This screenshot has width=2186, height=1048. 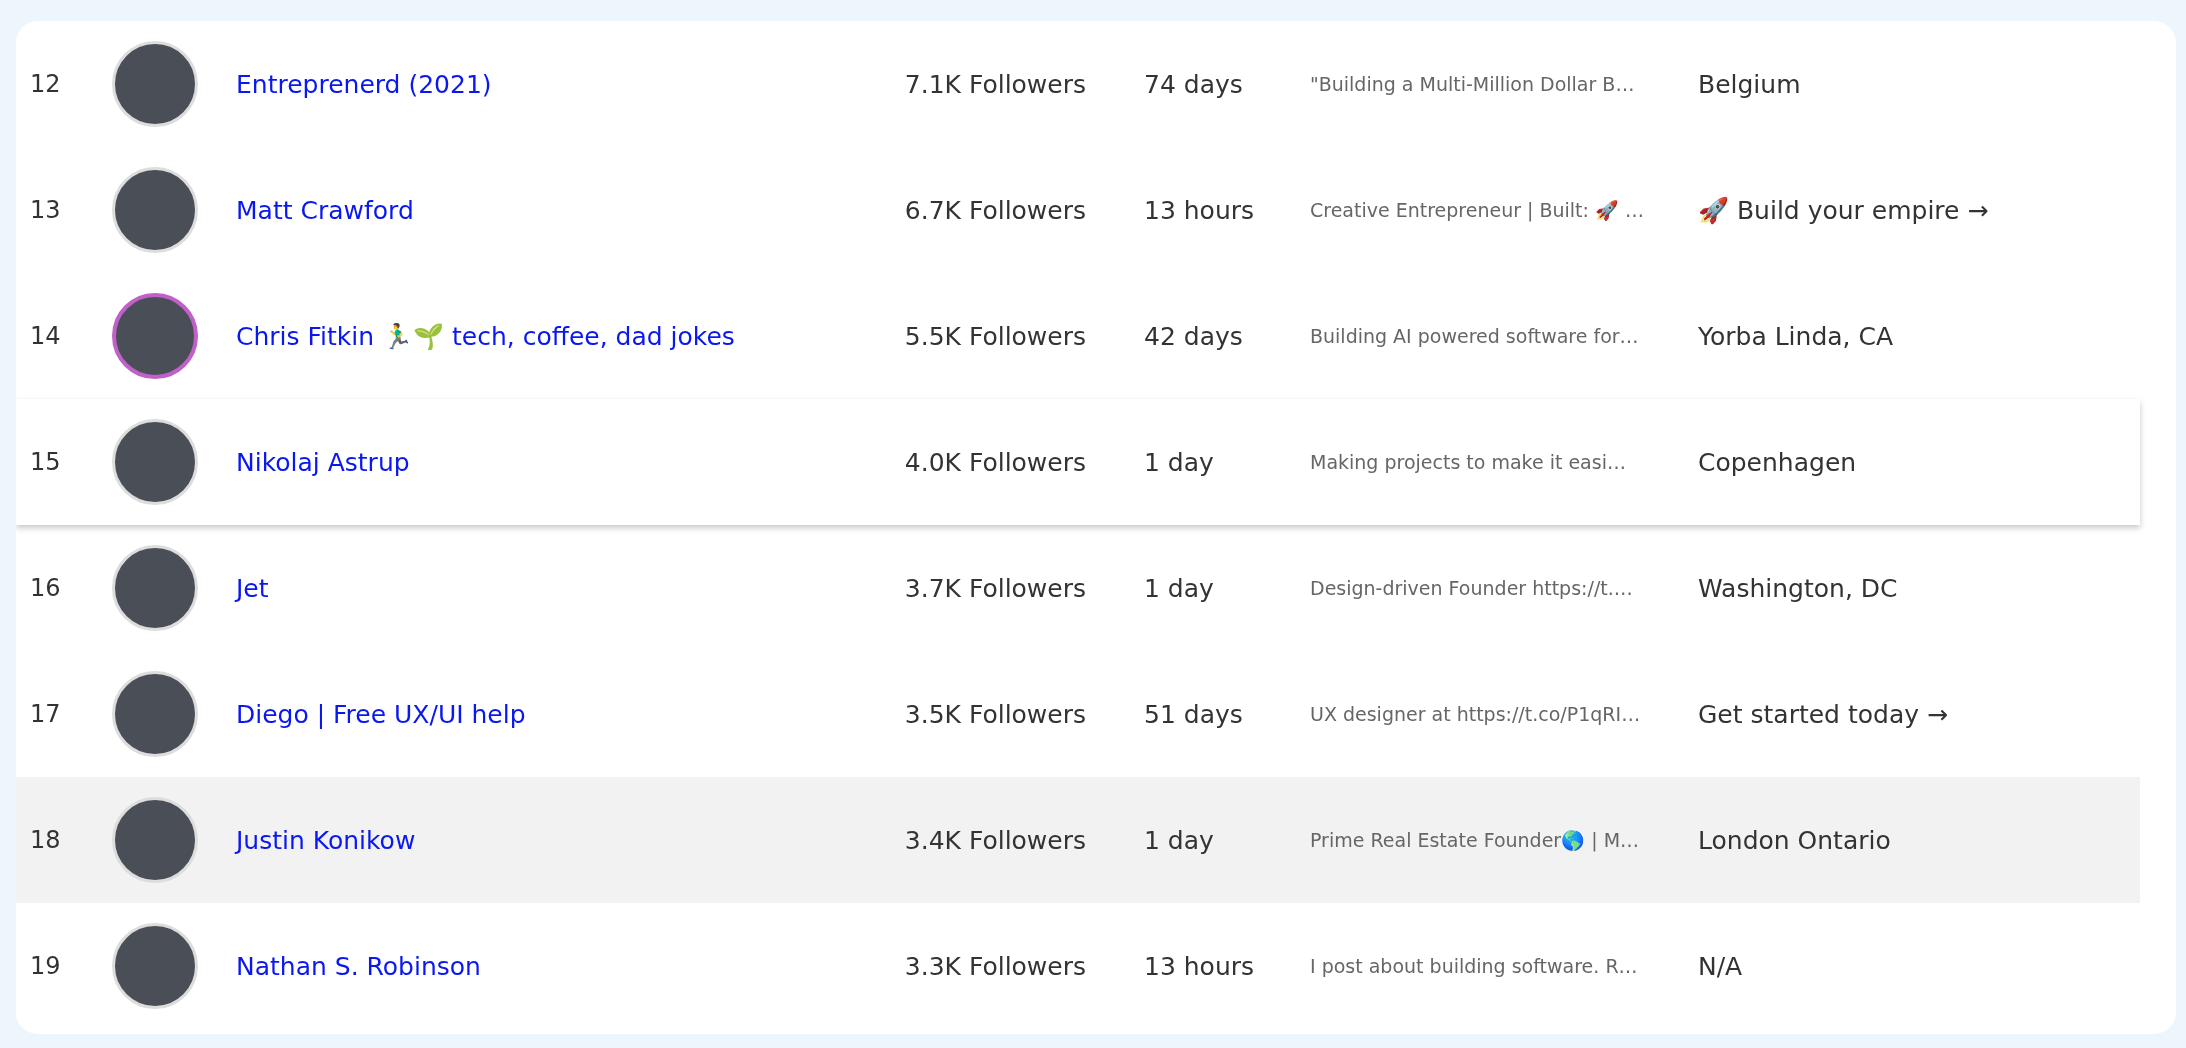 I want to click on rank-number: 15, so click(x=45, y=462).